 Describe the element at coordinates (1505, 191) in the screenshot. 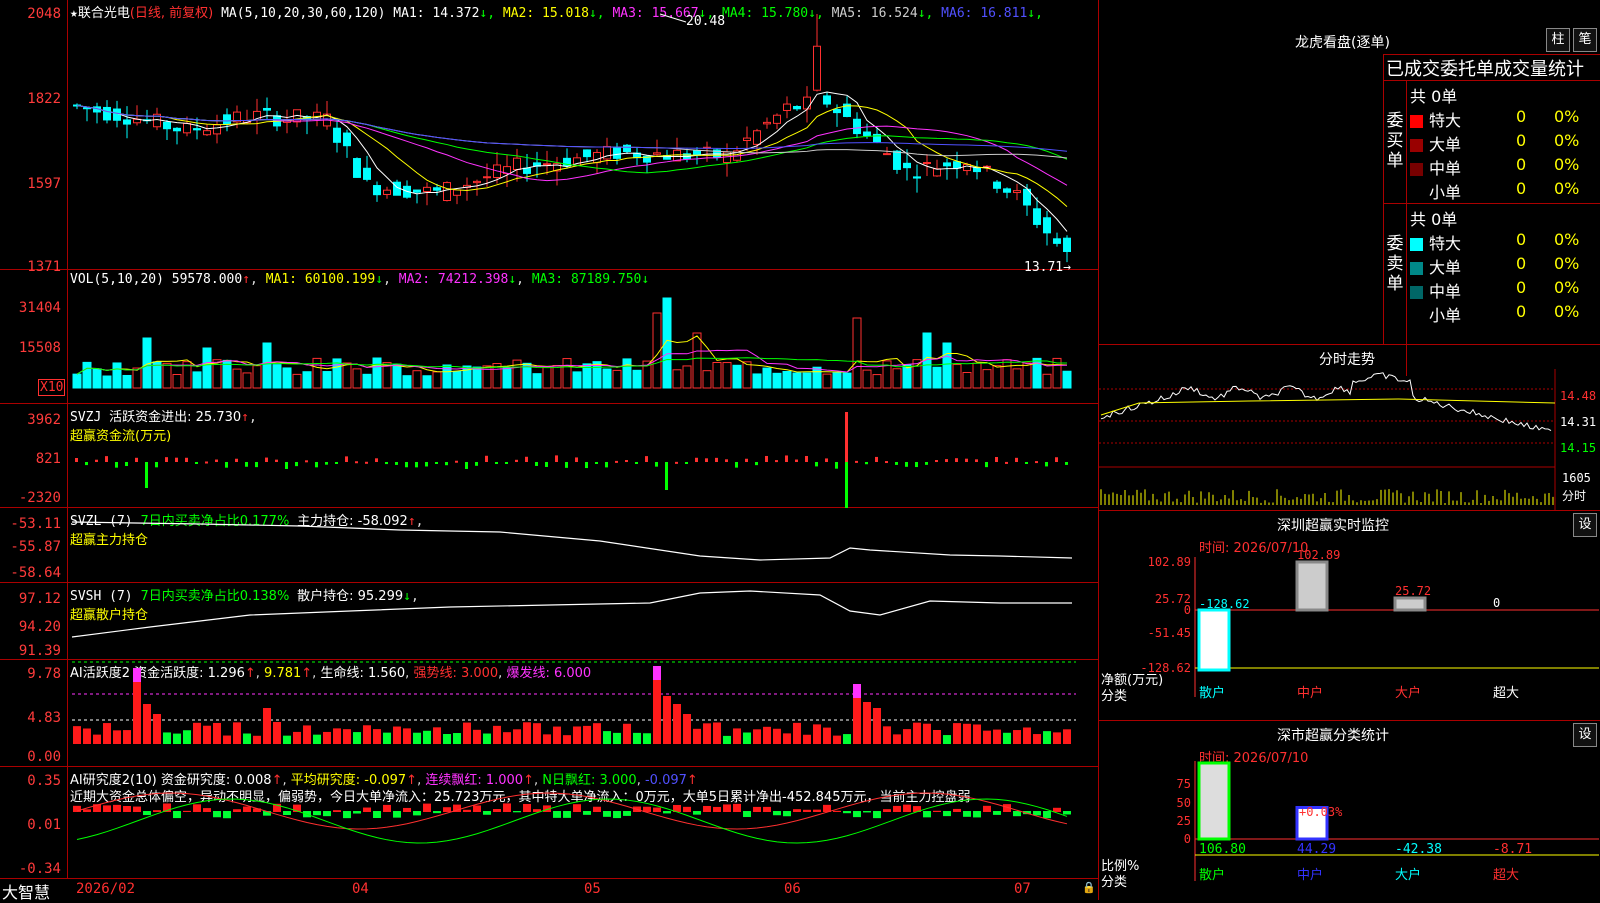

I see `order-row: 小单 0 0%` at that location.